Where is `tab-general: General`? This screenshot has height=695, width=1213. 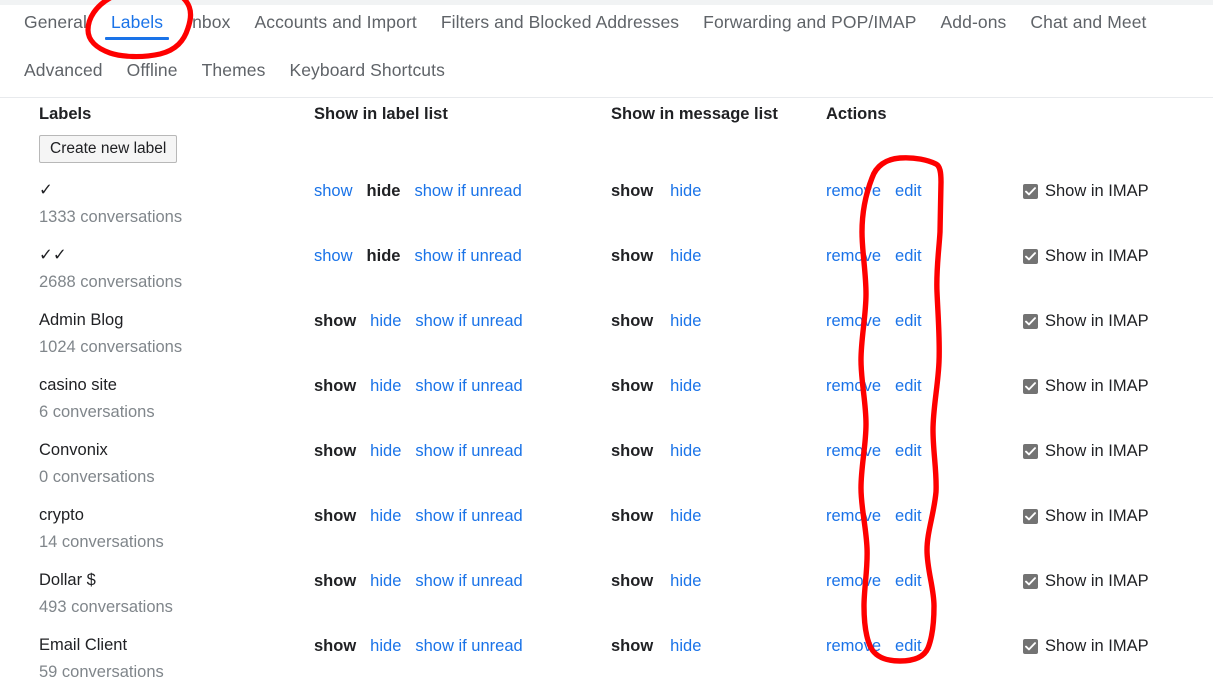
tab-general: General is located at coordinates (55, 22).